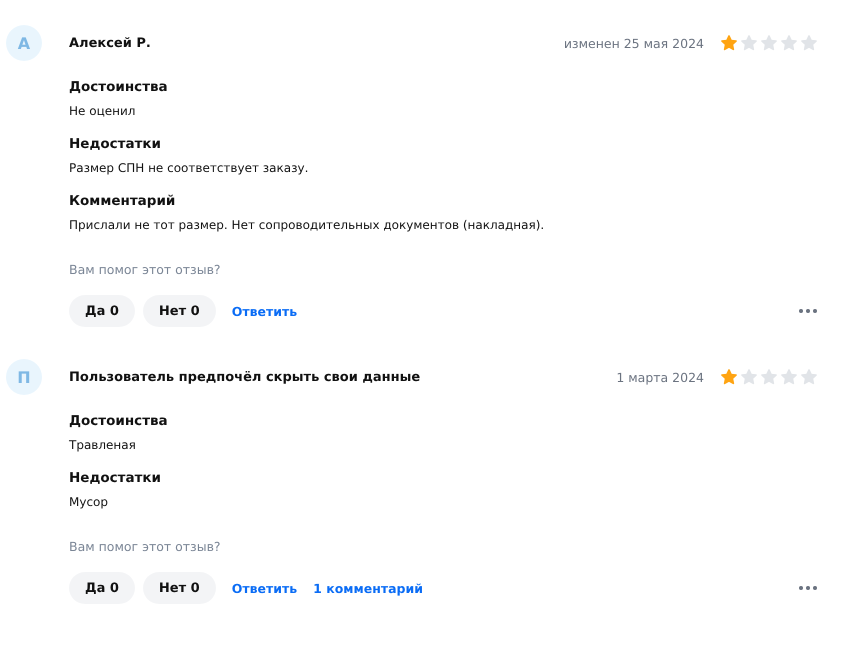 The image size is (862, 656). I want to click on section-text: Травленая, so click(103, 445).